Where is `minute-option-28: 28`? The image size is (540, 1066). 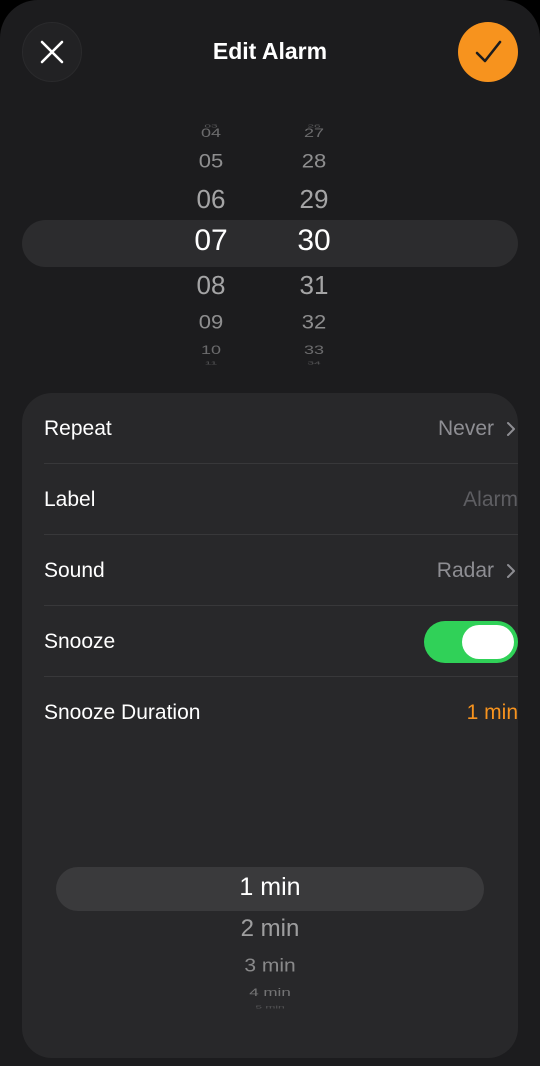
minute-option-28: 28 is located at coordinates (314, 161).